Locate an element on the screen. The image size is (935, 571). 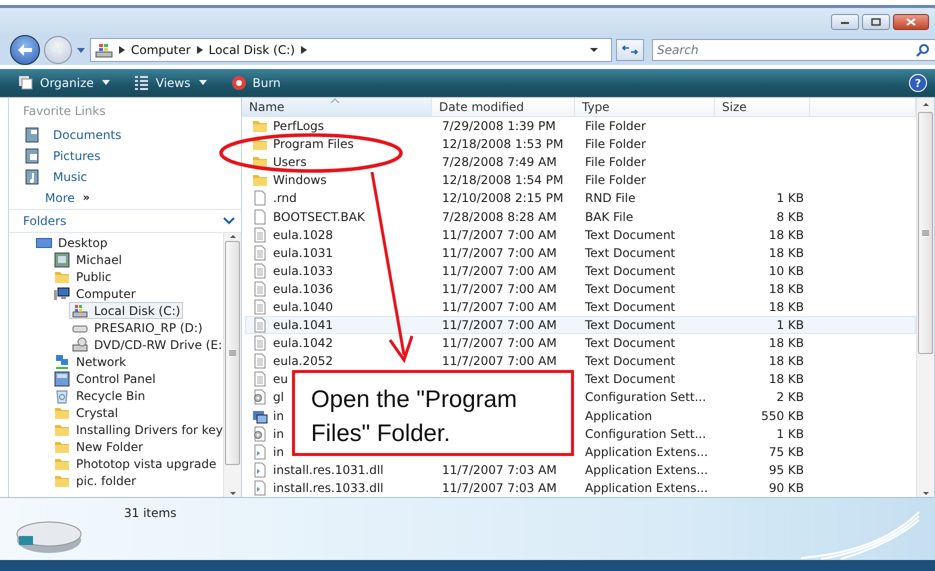
file-name: in is located at coordinates (278, 433).